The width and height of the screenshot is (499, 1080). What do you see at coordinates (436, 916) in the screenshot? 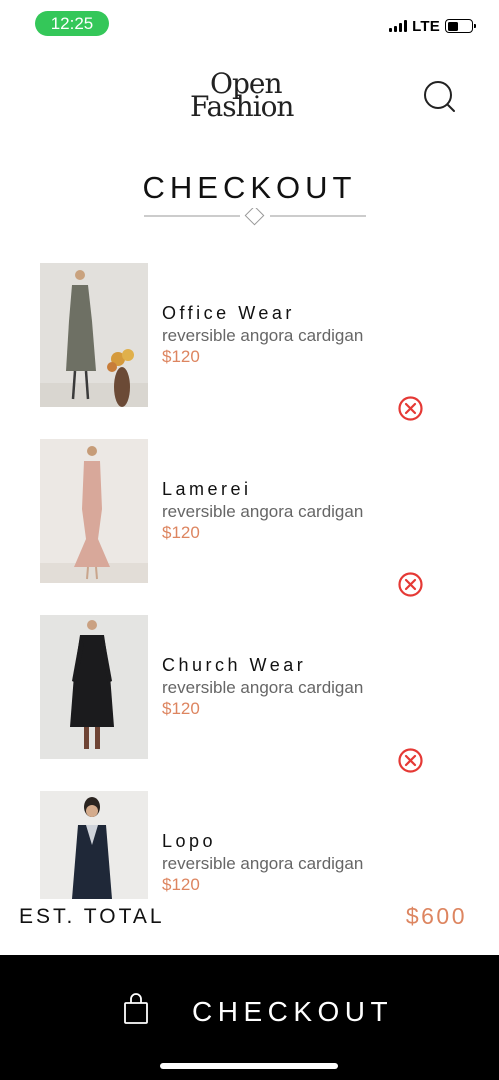
I see `total-value: $600` at bounding box center [436, 916].